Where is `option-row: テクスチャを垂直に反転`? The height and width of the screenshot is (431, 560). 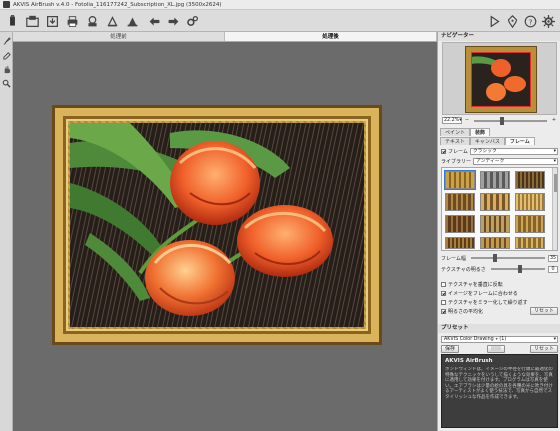 option-row: テクスチャを垂直に反転 is located at coordinates (499, 284).